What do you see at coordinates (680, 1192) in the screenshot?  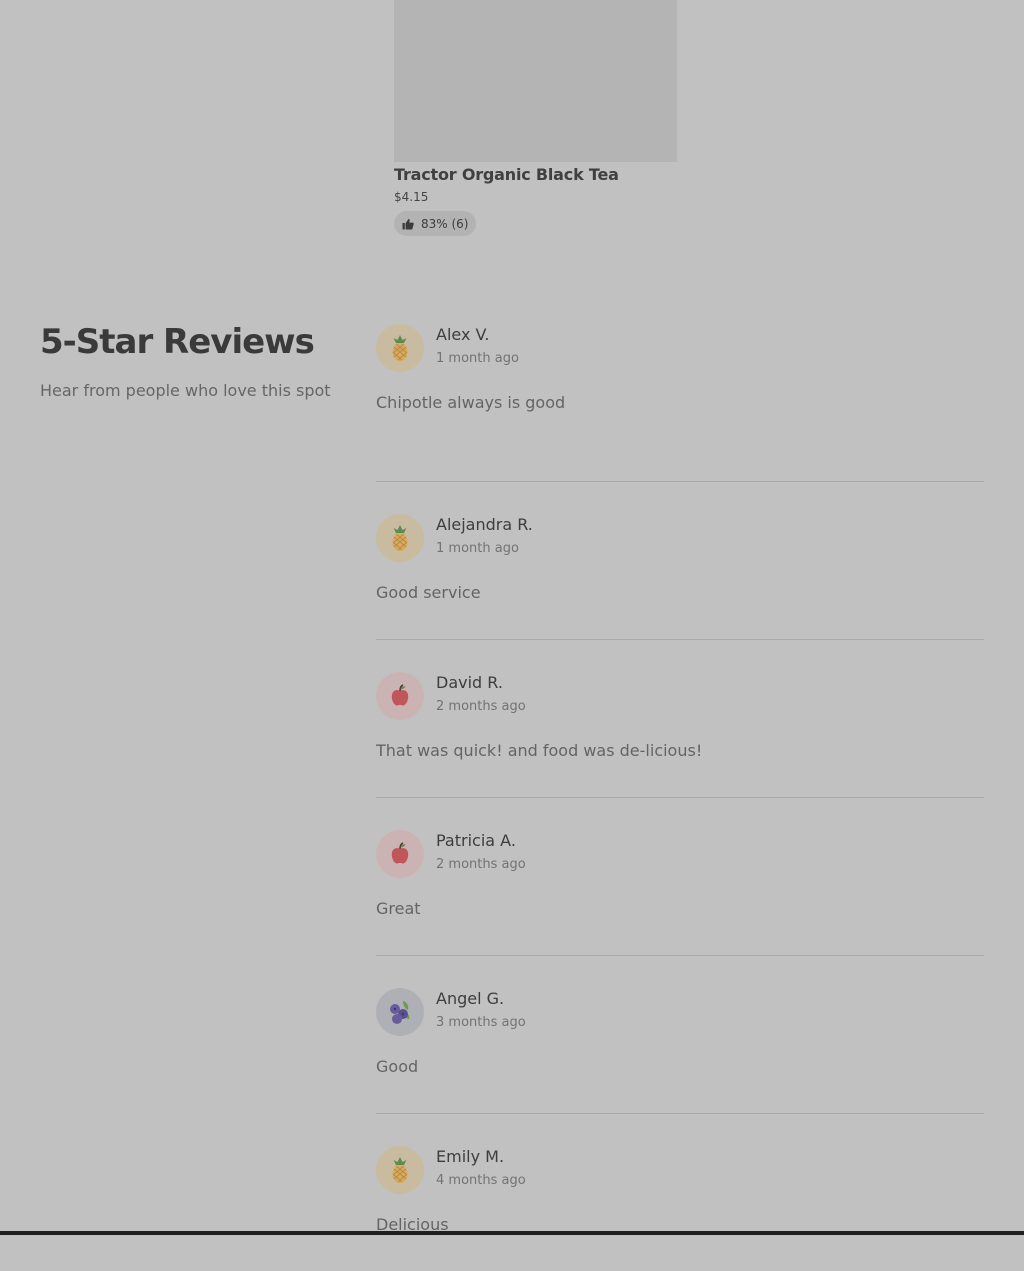 I see `review-item: Emily M. 4 months ago Delicious` at bounding box center [680, 1192].